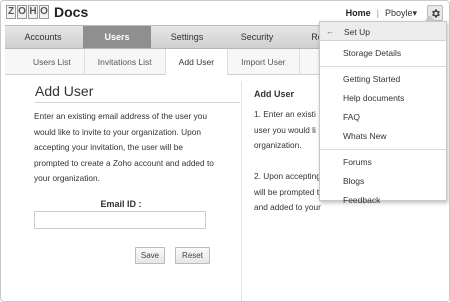 This screenshot has width=450, height=302. Describe the element at coordinates (117, 37) in the screenshot. I see `tab-users: Users` at that location.